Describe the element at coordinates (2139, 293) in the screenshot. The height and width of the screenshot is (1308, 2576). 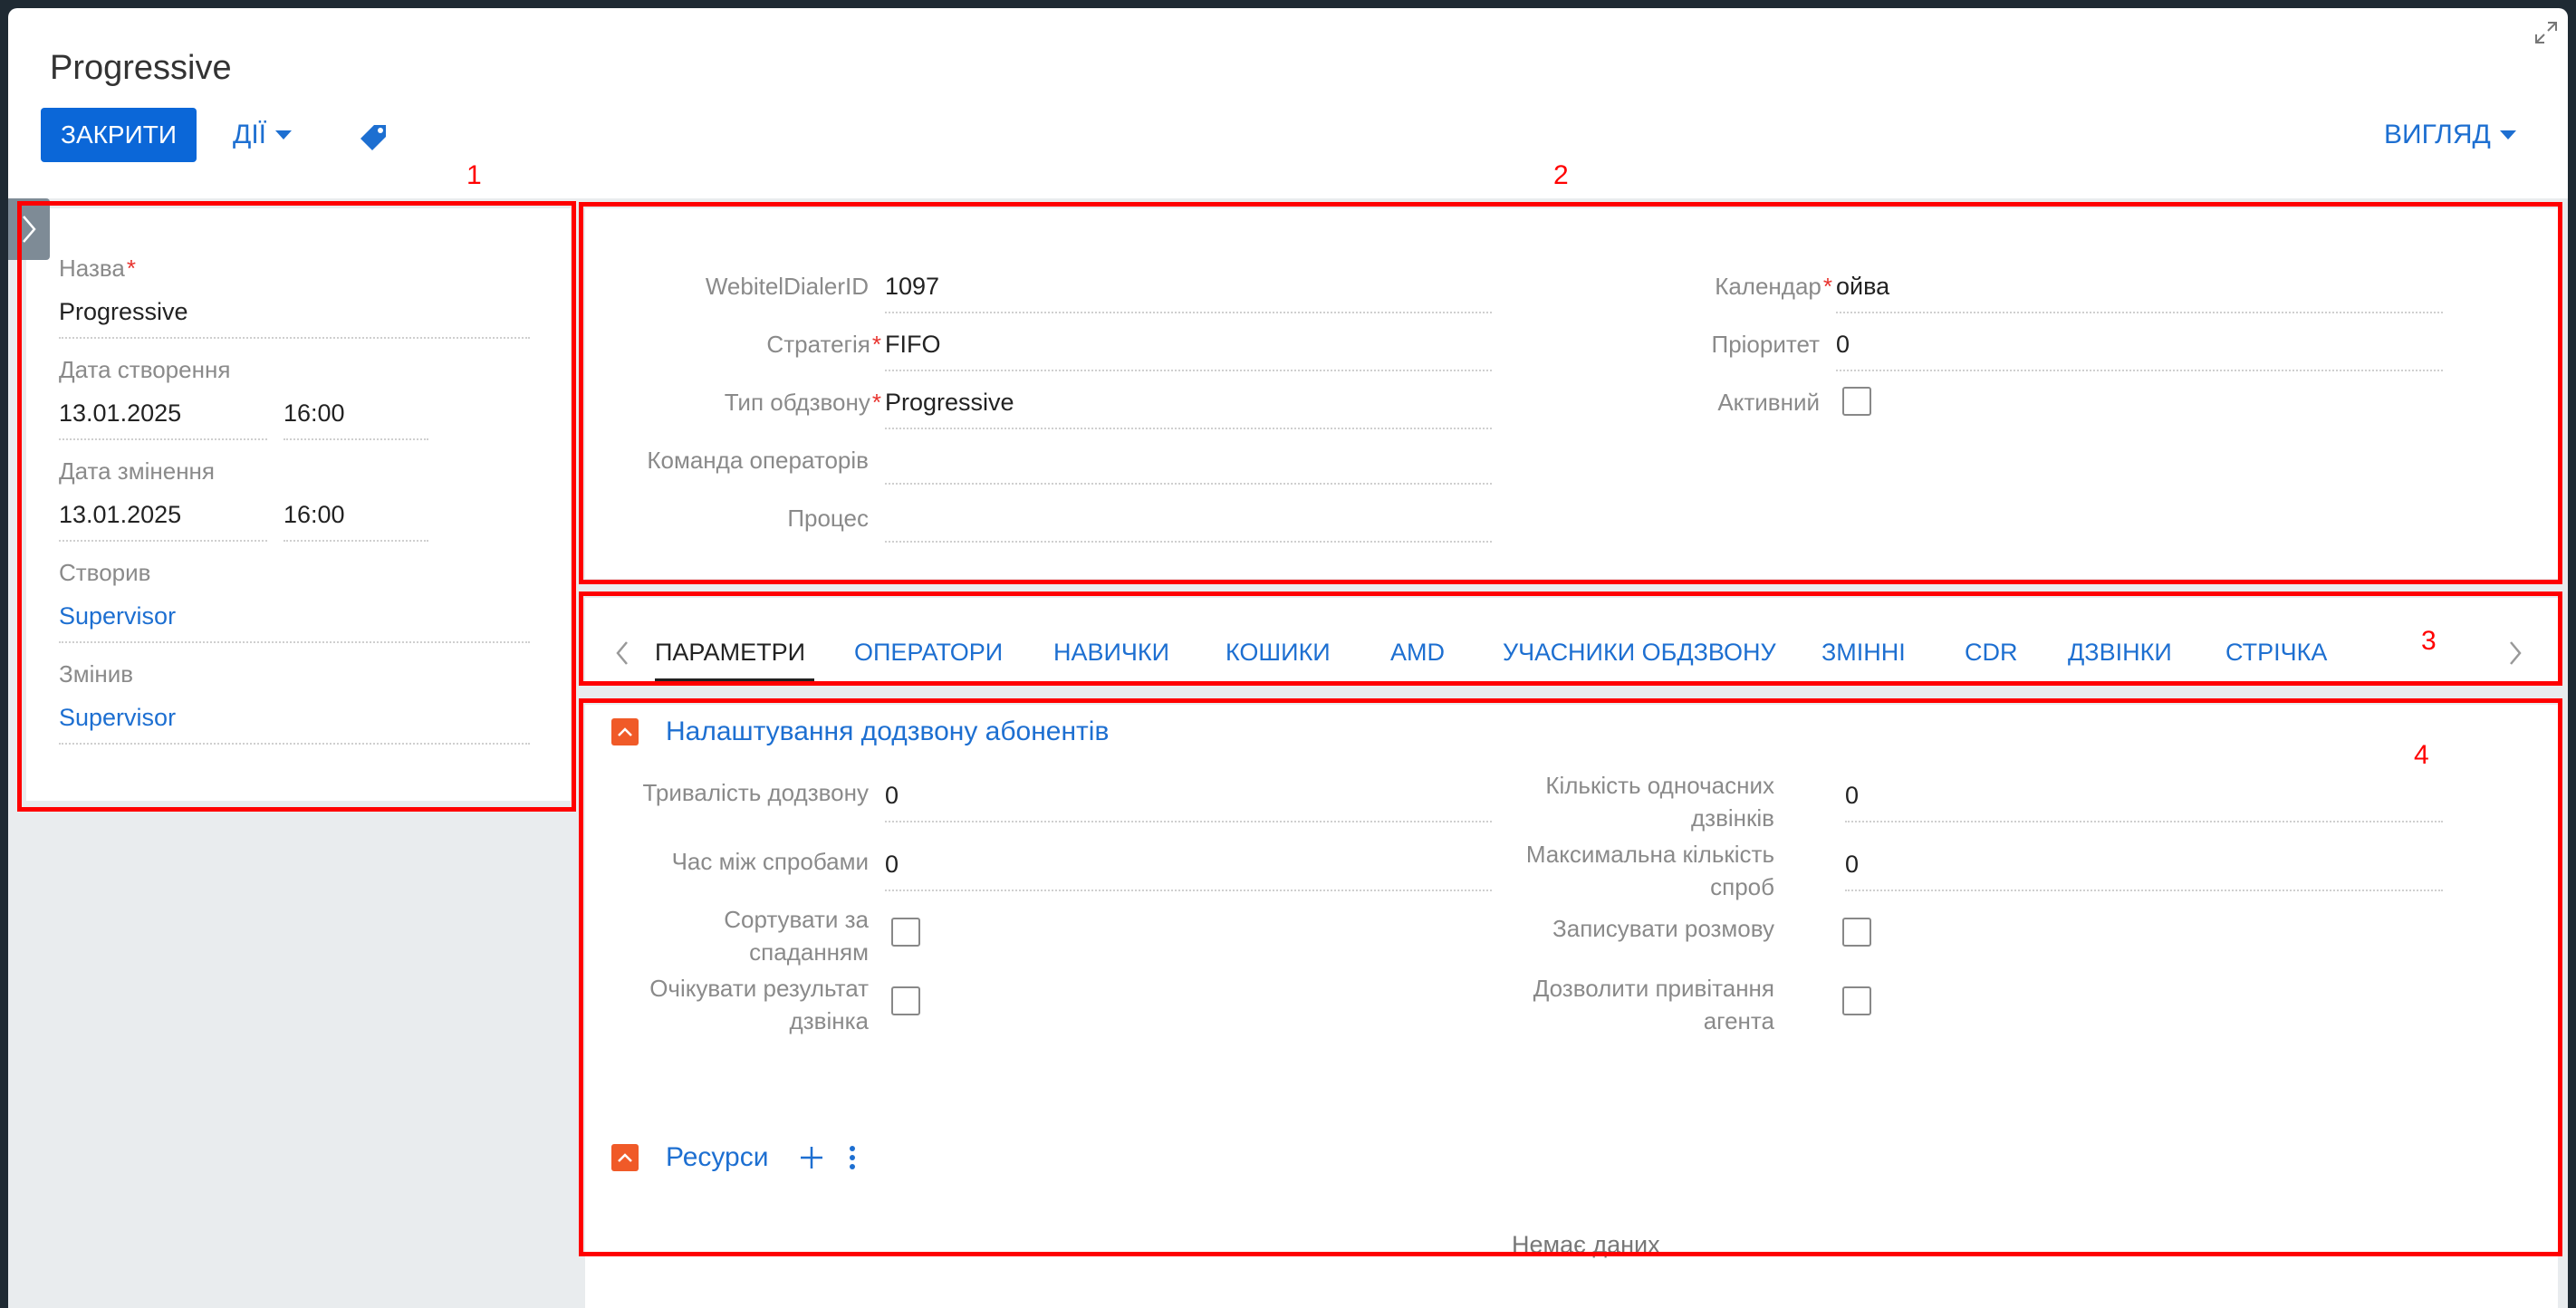
I see `calendar-field: ойва` at that location.